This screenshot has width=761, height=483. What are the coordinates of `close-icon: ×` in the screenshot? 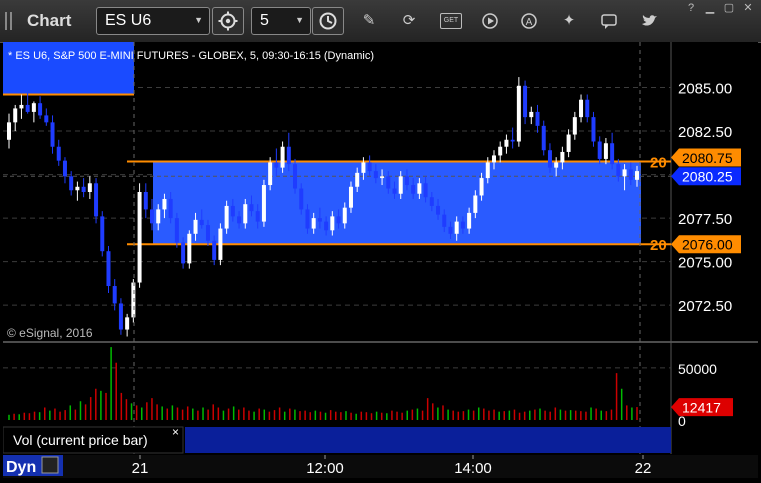 It's located at (175, 432).